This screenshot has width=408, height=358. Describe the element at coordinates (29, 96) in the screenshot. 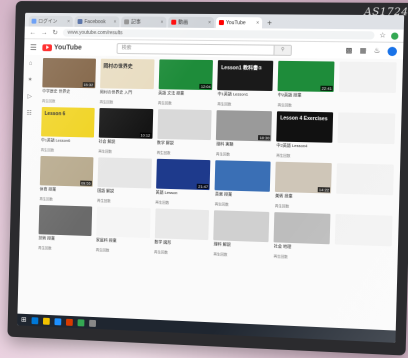

I see `subscriptions-icon: ▷` at that location.